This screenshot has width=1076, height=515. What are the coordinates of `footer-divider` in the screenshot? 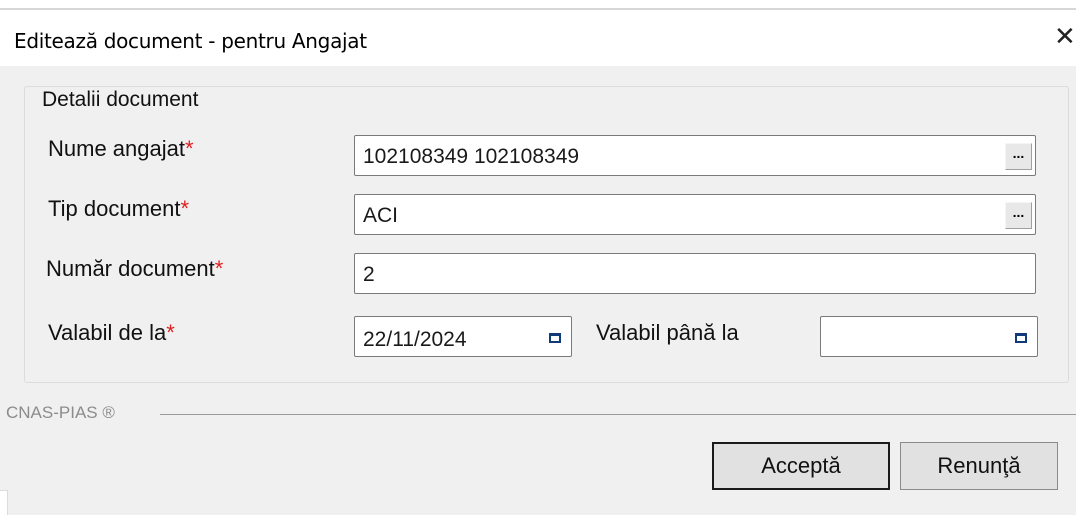 It's located at (618, 414).